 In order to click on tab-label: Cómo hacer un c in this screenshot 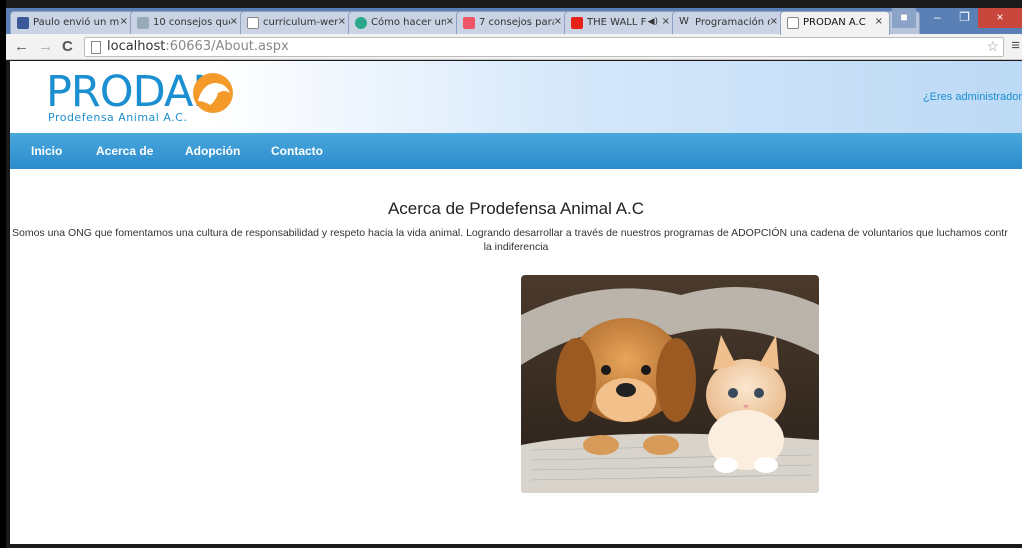, I will do `click(408, 22)`.